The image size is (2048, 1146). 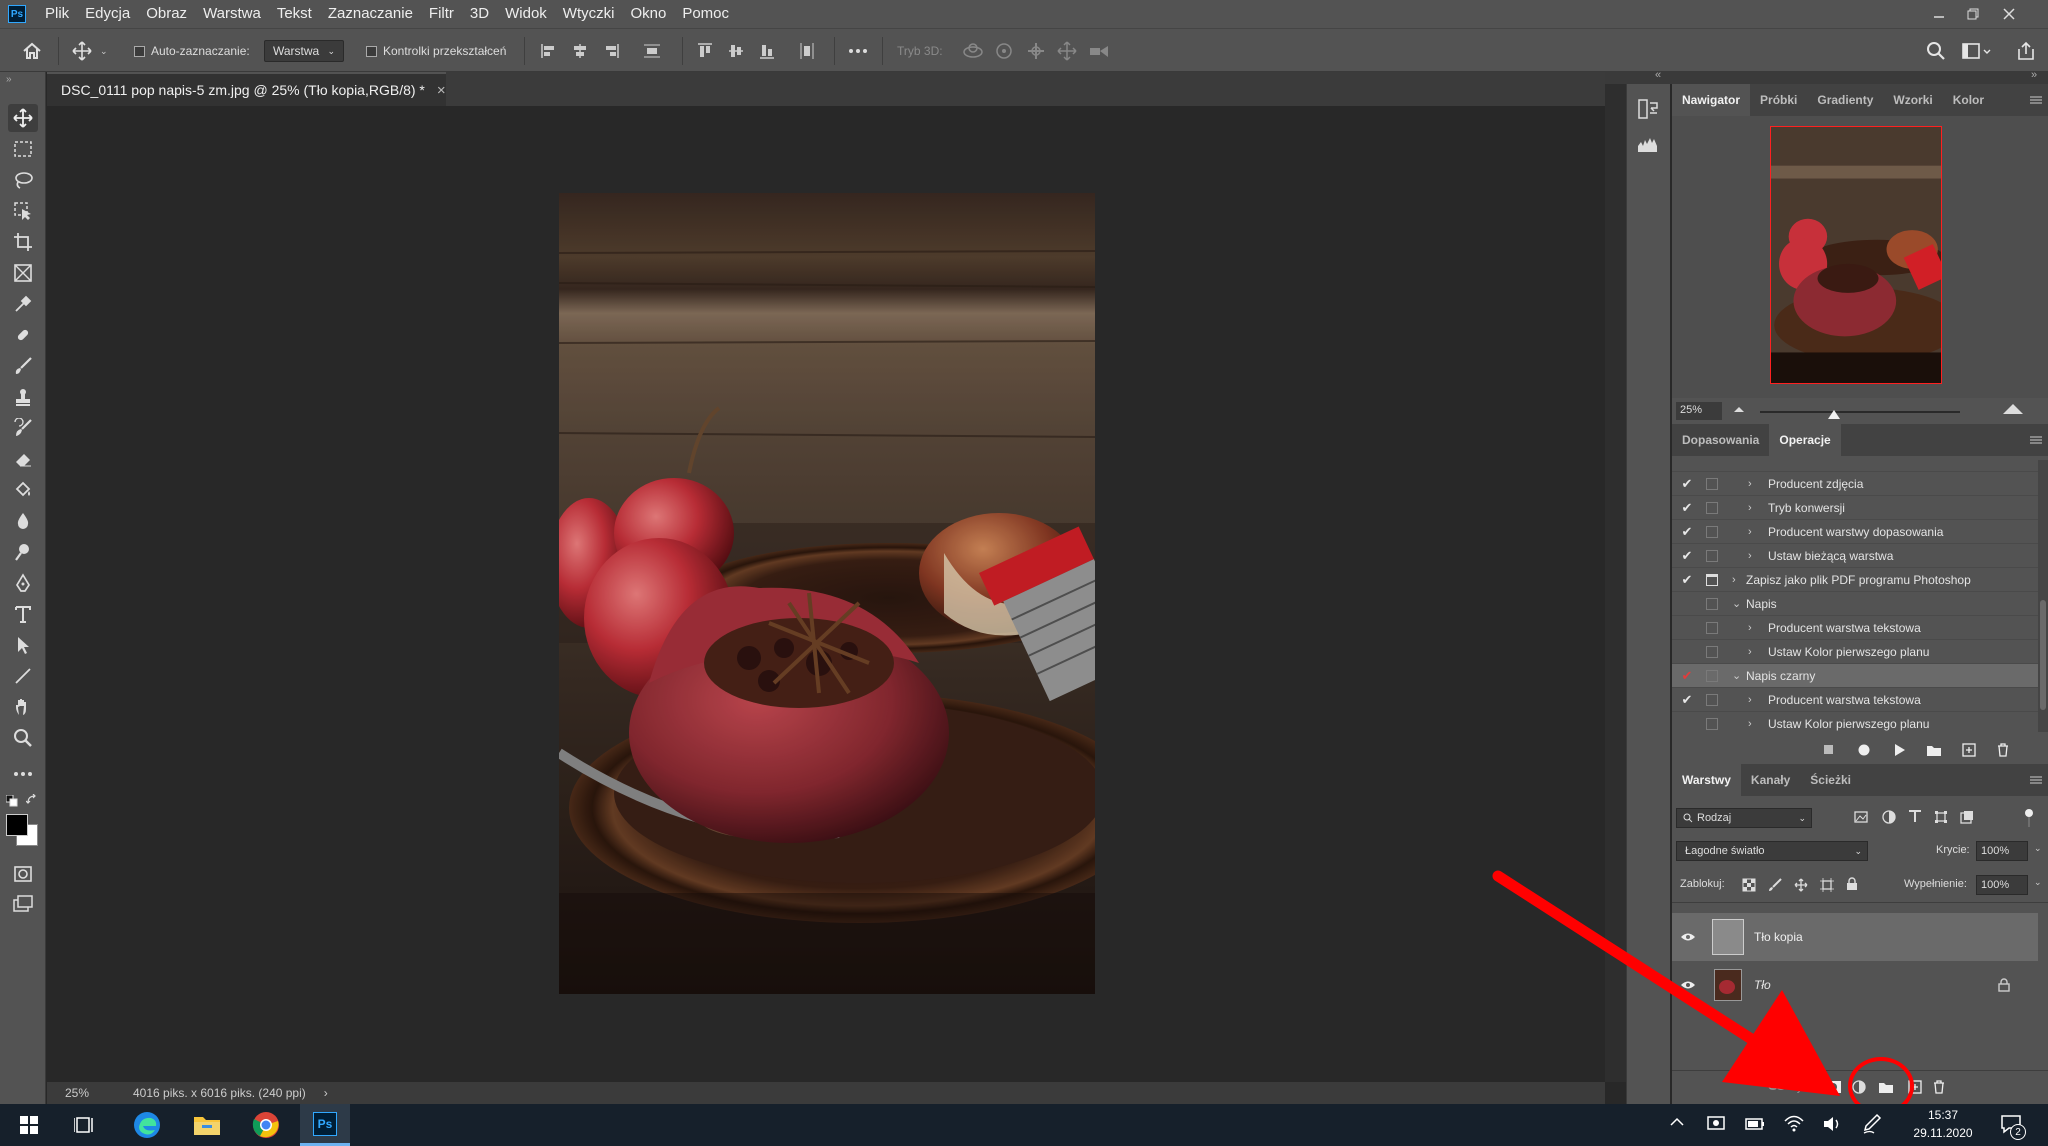 What do you see at coordinates (1967, 817) in the screenshot?
I see `filter-smart-object-icon` at bounding box center [1967, 817].